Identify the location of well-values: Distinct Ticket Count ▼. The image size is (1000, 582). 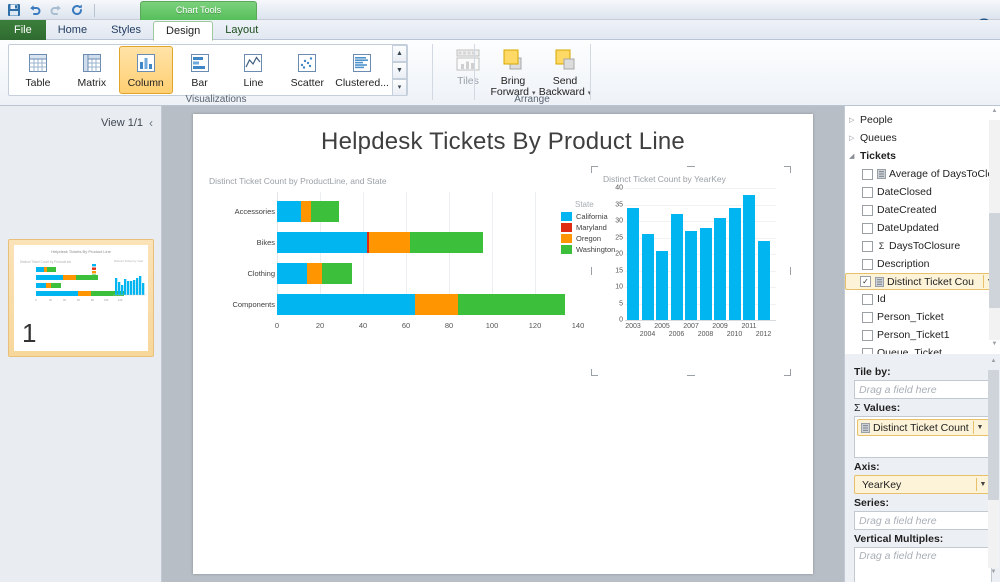
(923, 437).